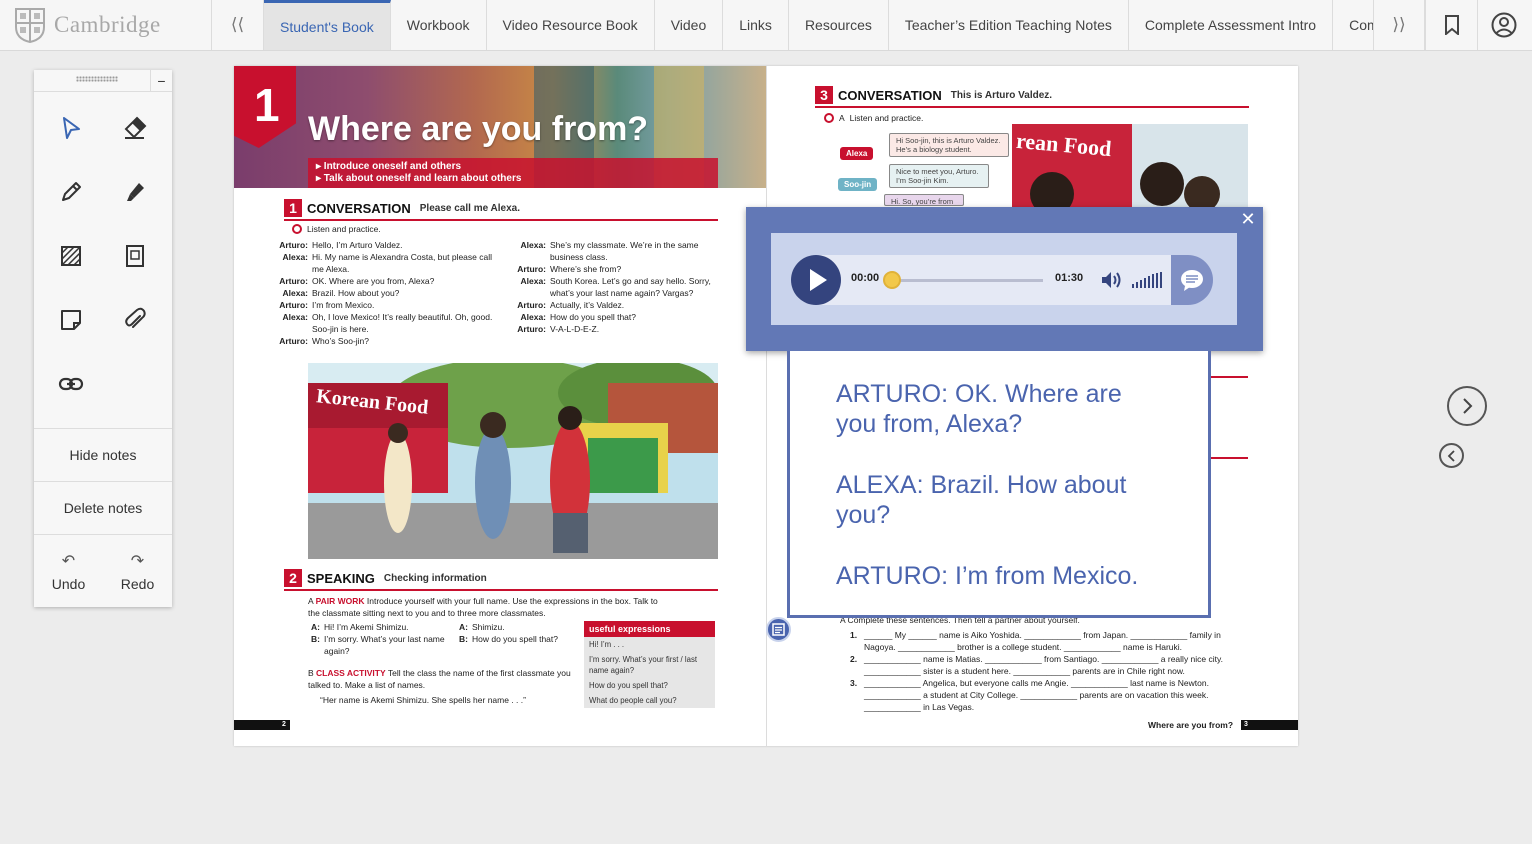 The height and width of the screenshot is (844, 1532). Describe the element at coordinates (981, 500) in the screenshot. I see `transcript-line: ALEXA: Brazil. How about you?` at that location.